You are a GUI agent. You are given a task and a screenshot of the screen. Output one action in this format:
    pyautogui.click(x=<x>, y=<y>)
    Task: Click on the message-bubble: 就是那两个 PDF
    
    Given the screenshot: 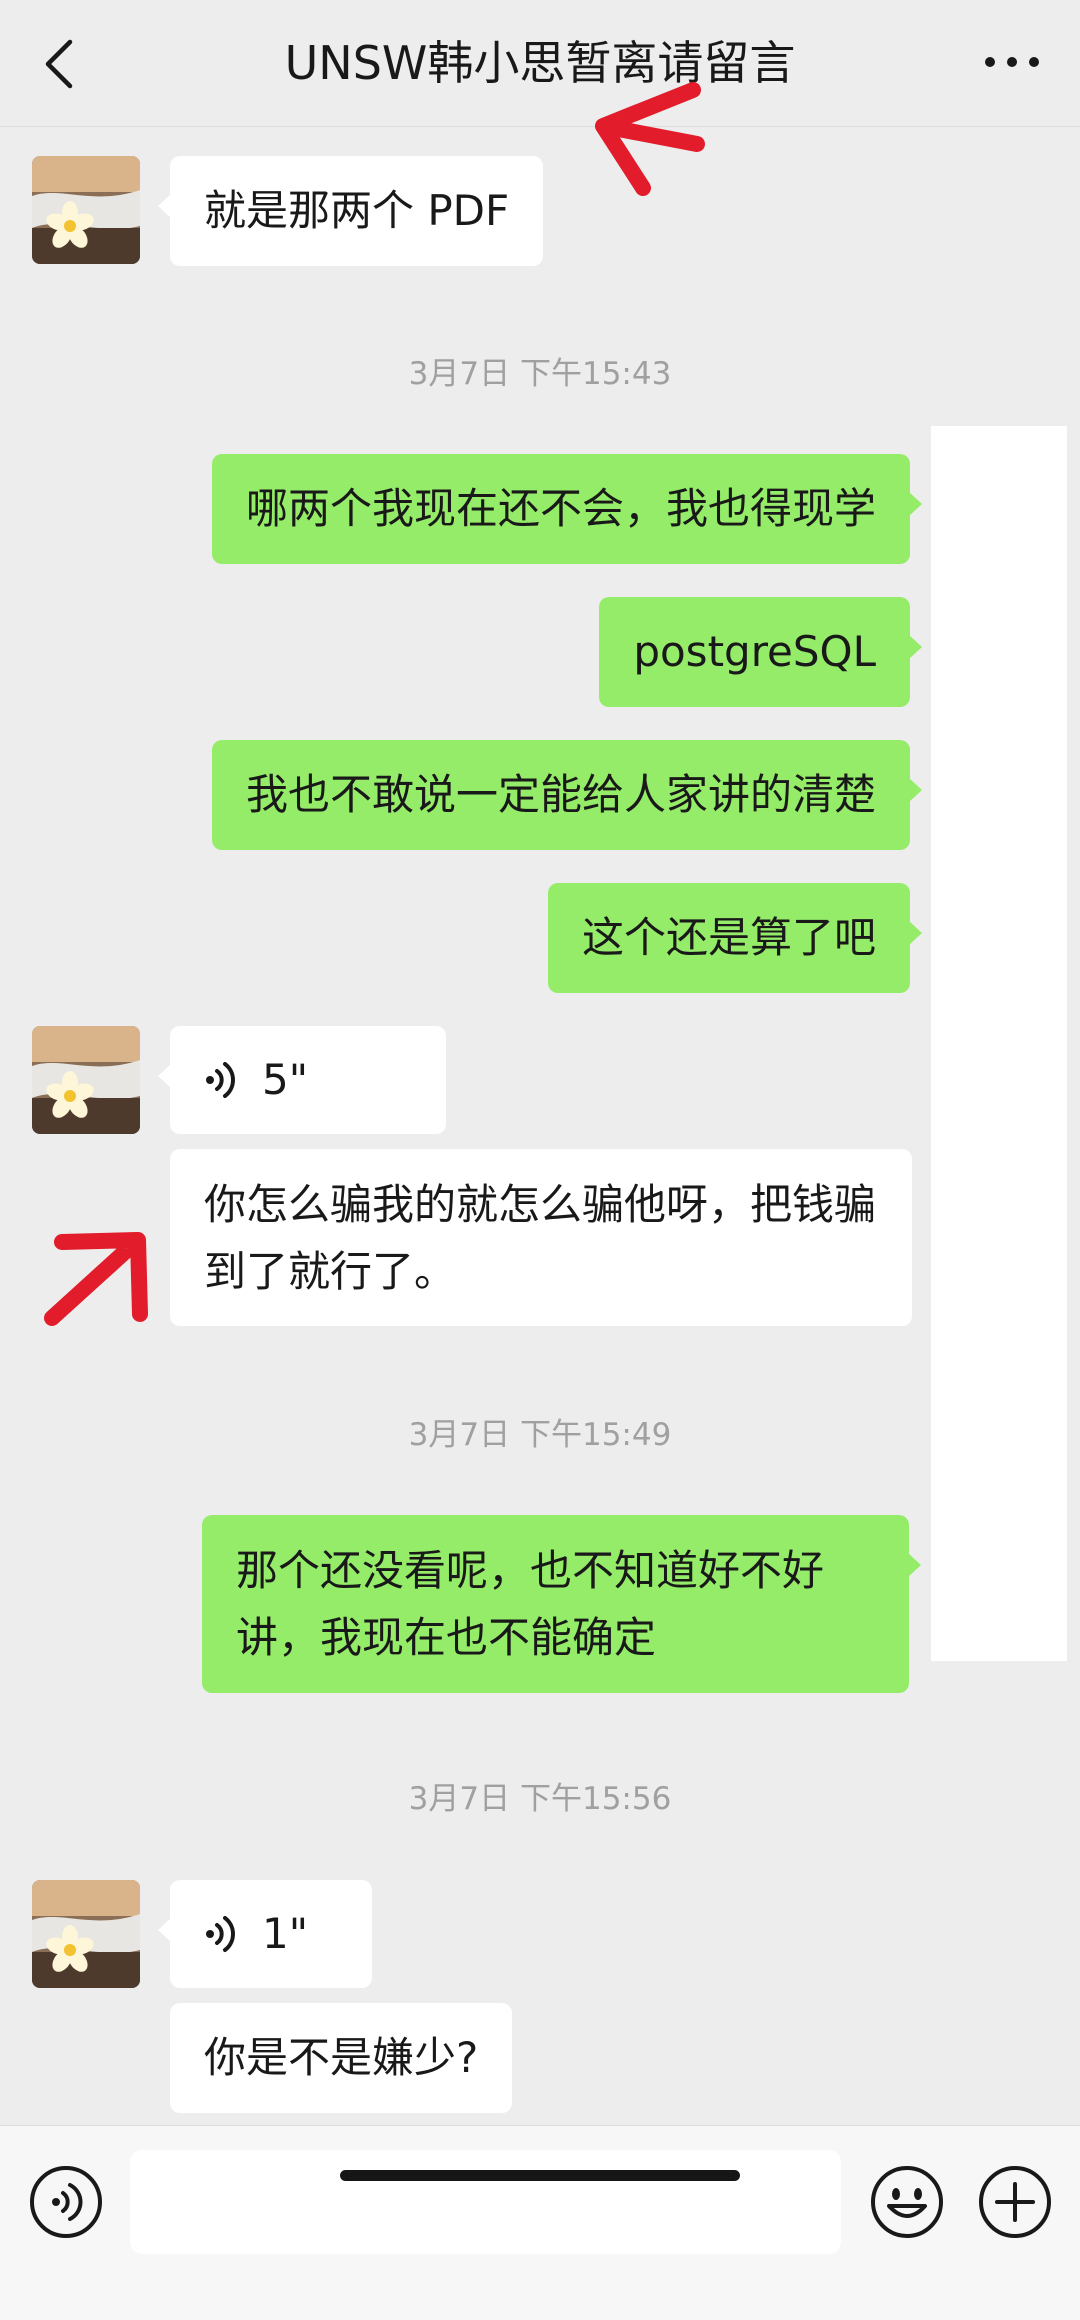 What is the action you would take?
    pyautogui.click(x=350, y=211)
    